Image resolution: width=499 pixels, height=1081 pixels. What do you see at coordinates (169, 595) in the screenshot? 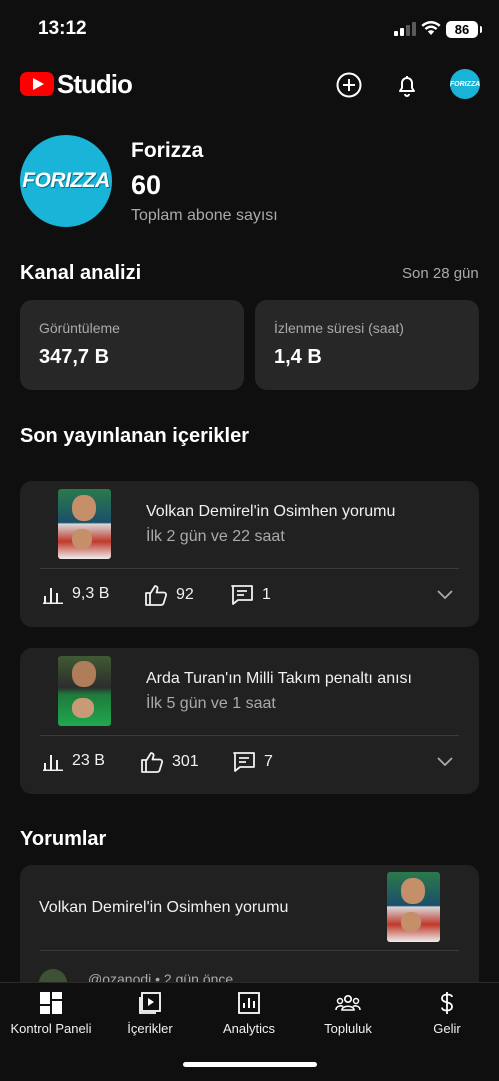
I see `likes-metric: 92` at bounding box center [169, 595].